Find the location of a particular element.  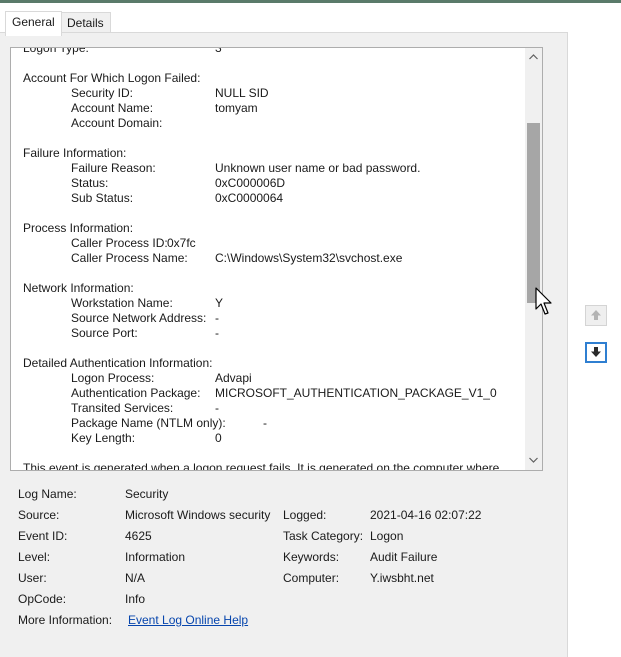

scrollbar-thumb is located at coordinates (533, 213).